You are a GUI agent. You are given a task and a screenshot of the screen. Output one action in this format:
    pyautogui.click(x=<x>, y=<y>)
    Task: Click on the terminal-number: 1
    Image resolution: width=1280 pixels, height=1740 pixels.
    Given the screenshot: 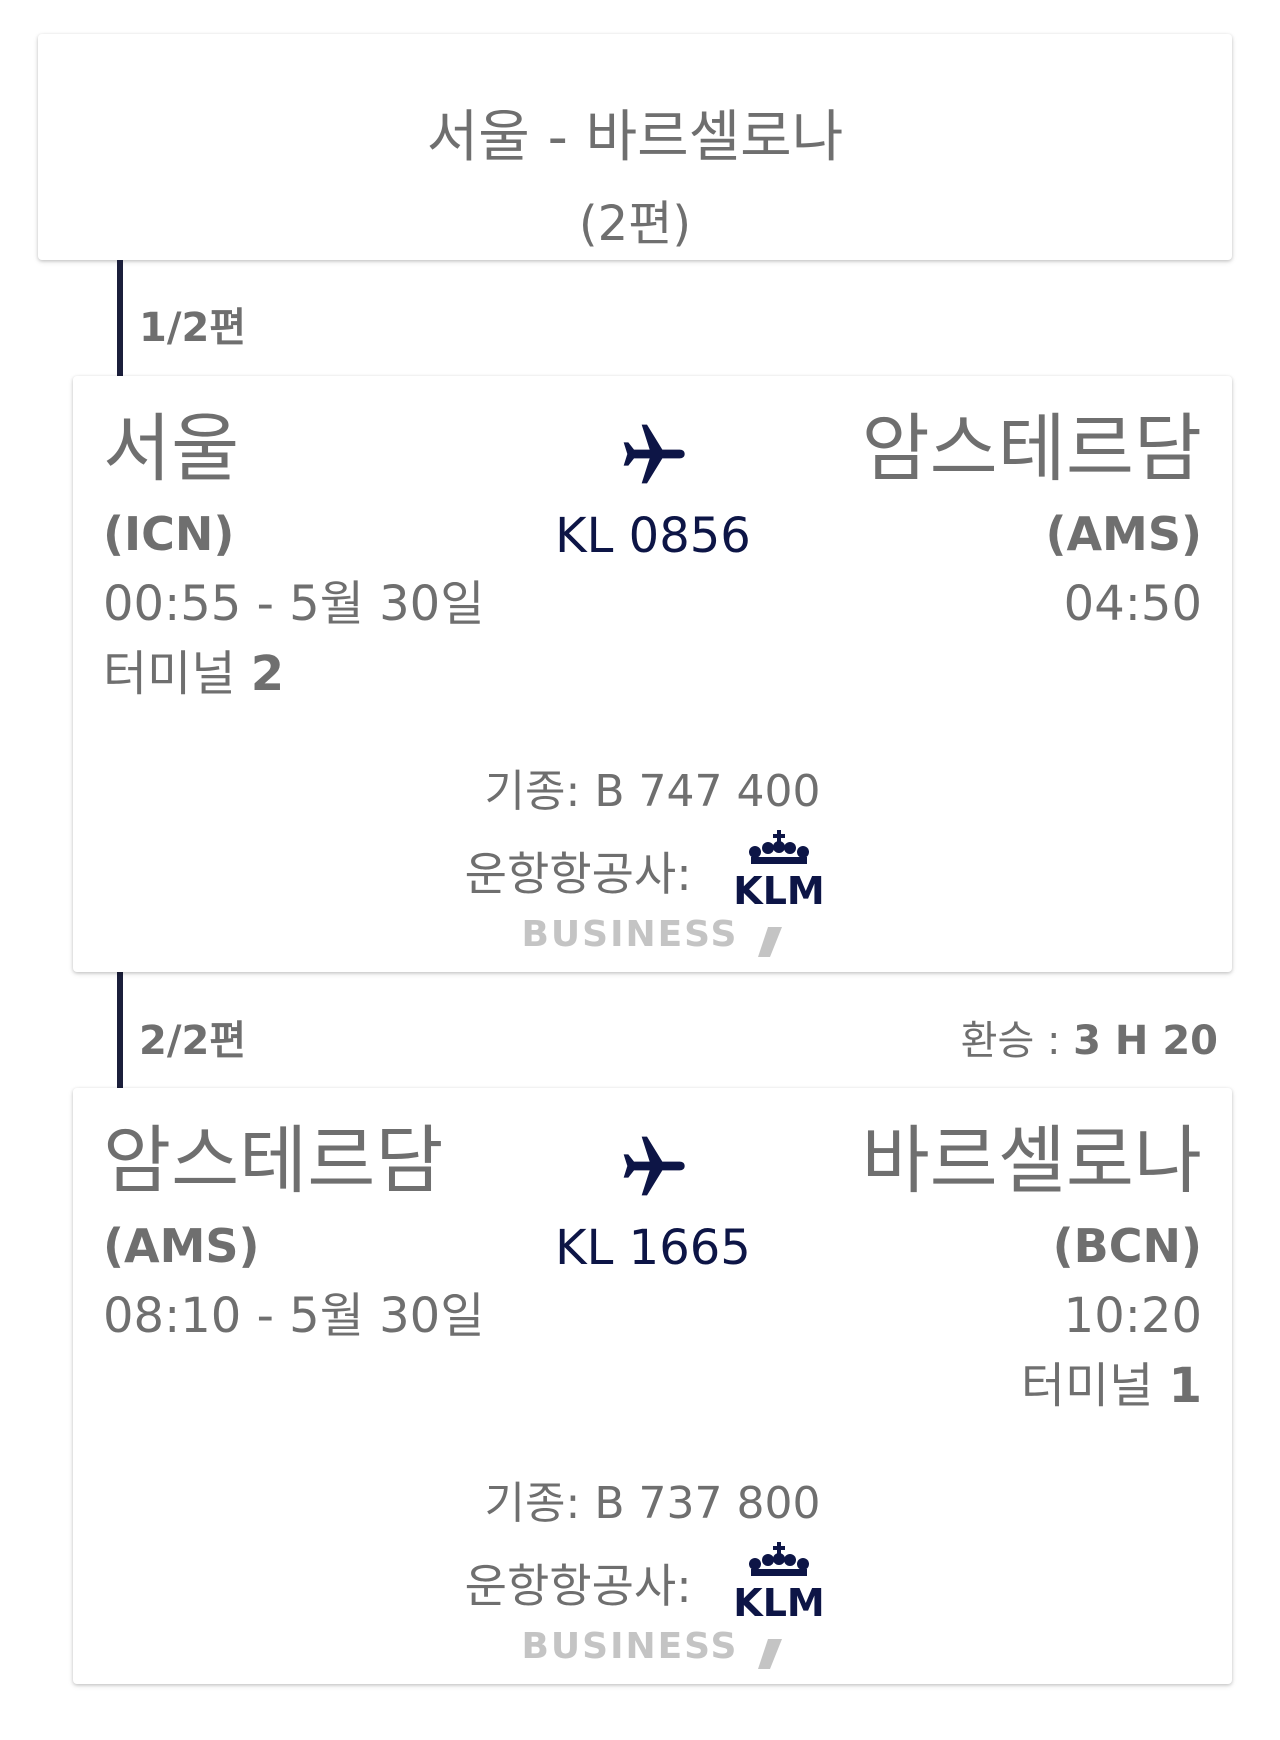 What is the action you would take?
    pyautogui.click(x=1185, y=1386)
    